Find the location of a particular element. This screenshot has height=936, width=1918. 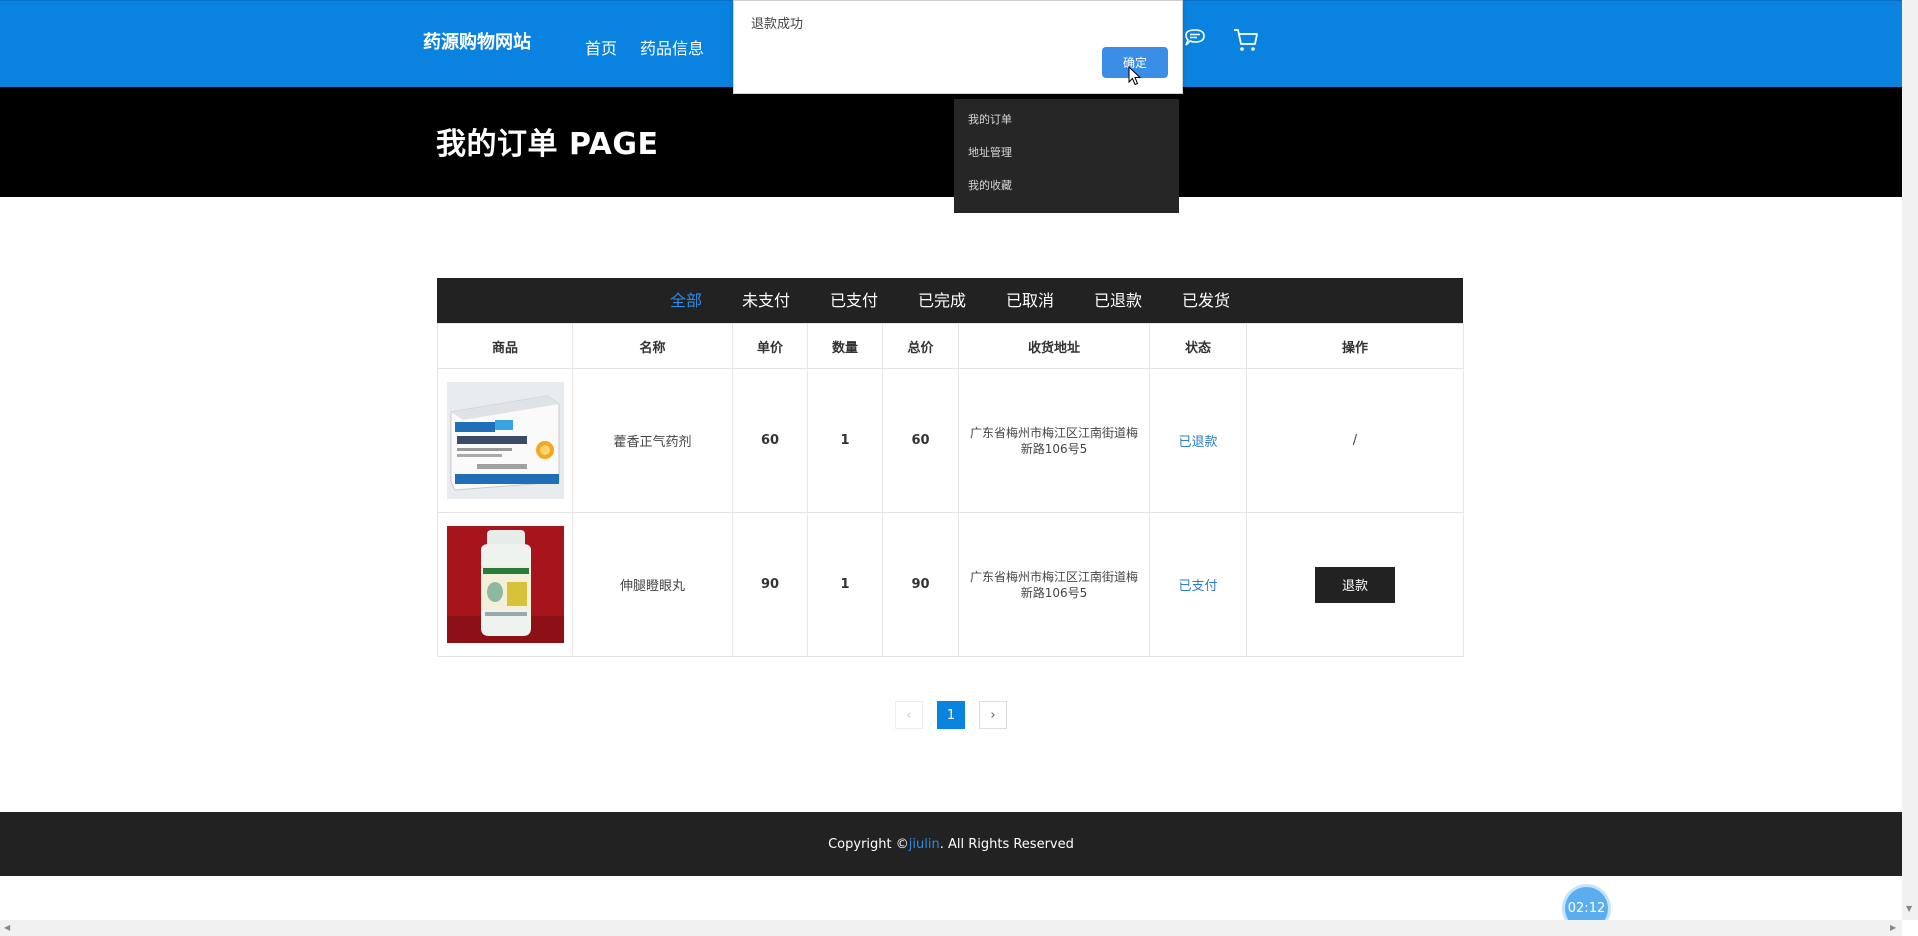

column-header-address: 收货地址 is located at coordinates (1054, 346).